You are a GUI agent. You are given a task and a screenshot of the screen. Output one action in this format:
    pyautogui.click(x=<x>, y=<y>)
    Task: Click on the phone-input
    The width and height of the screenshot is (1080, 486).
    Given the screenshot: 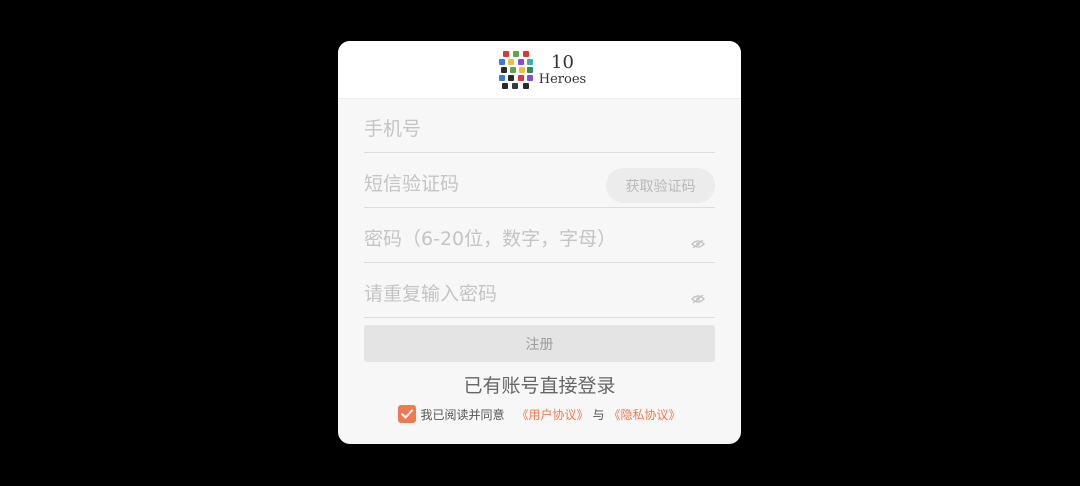 What is the action you would take?
    pyautogui.click(x=539, y=125)
    